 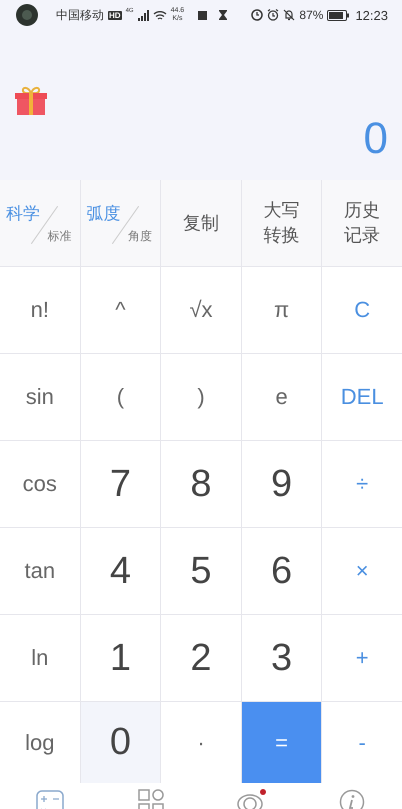 I want to click on function-button: 大写 转换, so click(x=282, y=223).